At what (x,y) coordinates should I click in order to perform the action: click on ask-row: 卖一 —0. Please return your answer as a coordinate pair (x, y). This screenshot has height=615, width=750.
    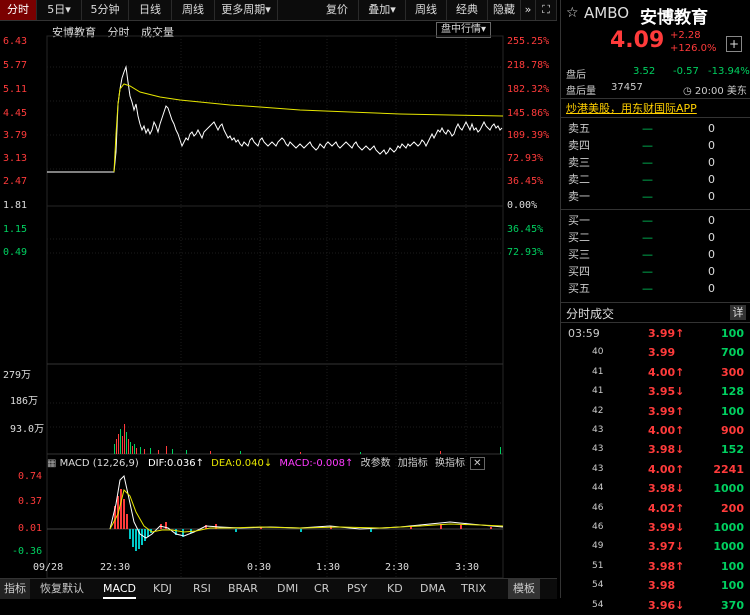
    Looking at the image, I should click on (641, 196).